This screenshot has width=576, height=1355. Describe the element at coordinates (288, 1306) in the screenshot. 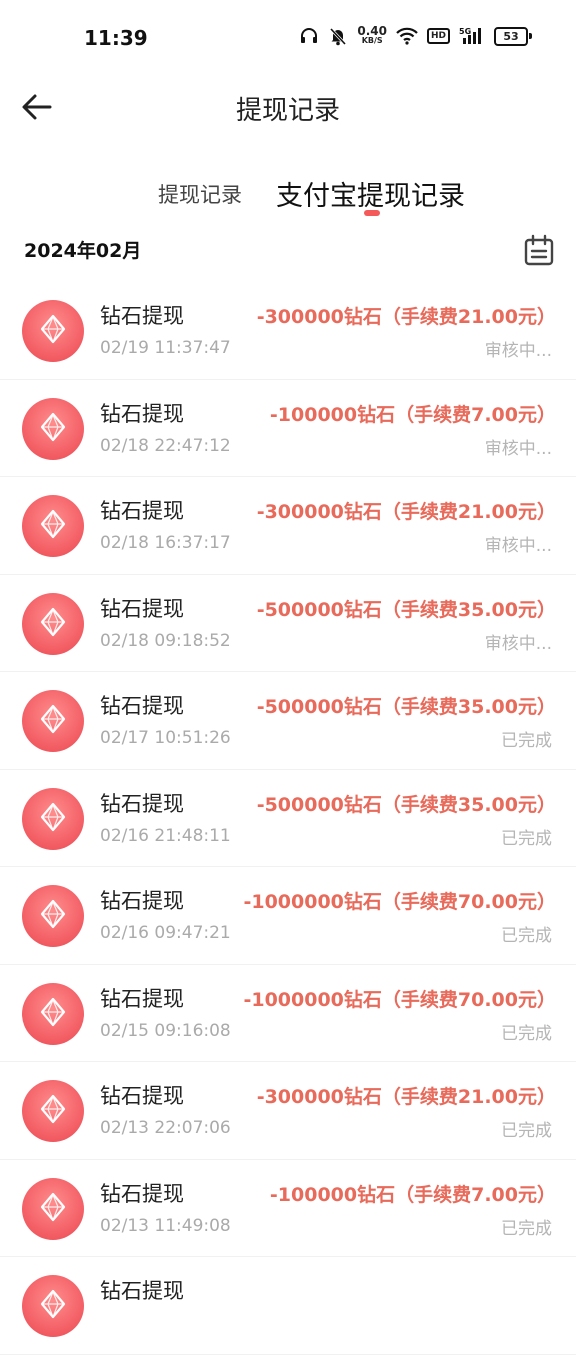

I see `record-row: 钻石提现` at that location.